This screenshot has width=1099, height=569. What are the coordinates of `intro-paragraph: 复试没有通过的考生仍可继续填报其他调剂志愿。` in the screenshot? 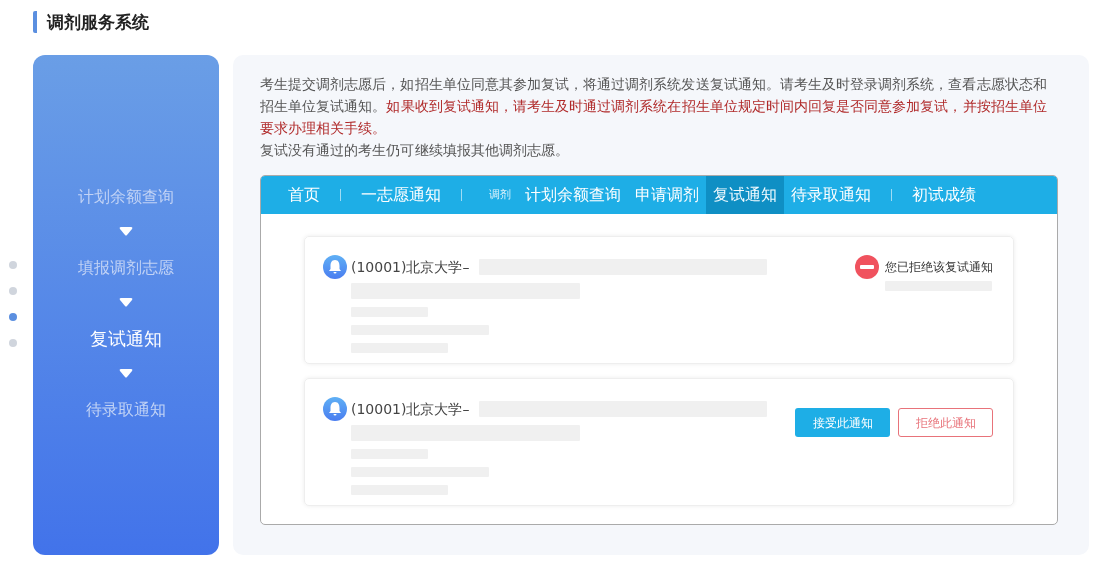 It's located at (415, 150).